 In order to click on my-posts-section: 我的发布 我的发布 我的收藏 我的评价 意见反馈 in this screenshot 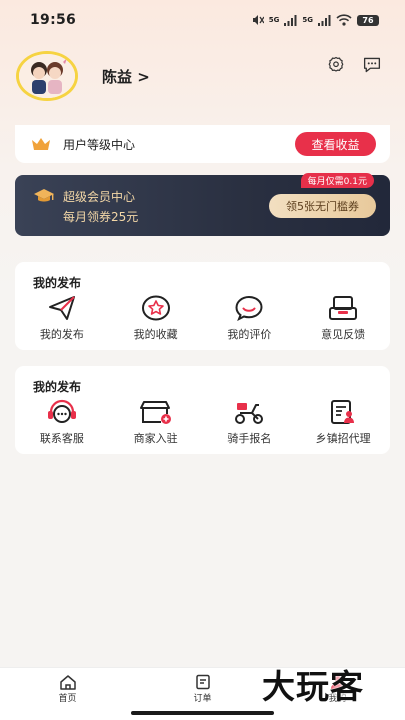, I will do `click(202, 306)`.